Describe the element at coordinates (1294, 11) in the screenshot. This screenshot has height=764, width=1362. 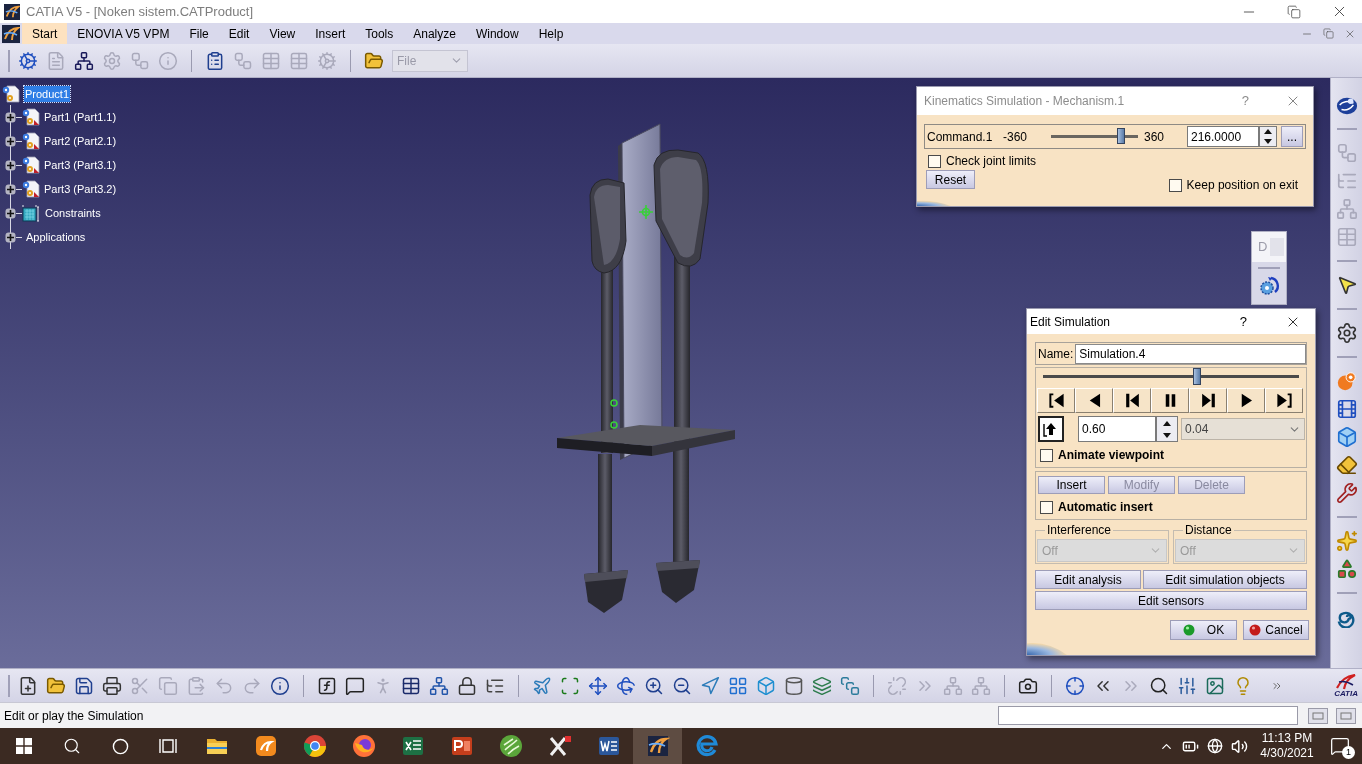
I see `restore-icon` at that location.